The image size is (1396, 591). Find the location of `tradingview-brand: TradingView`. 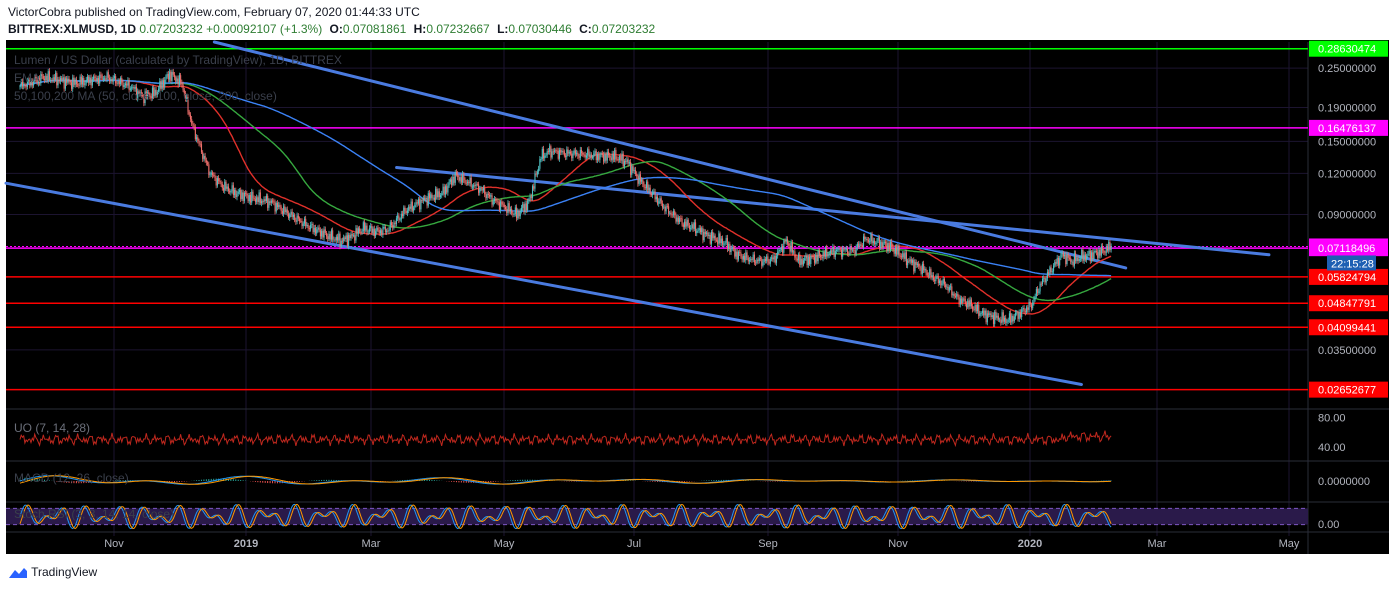

tradingview-brand: TradingView is located at coordinates (52, 572).